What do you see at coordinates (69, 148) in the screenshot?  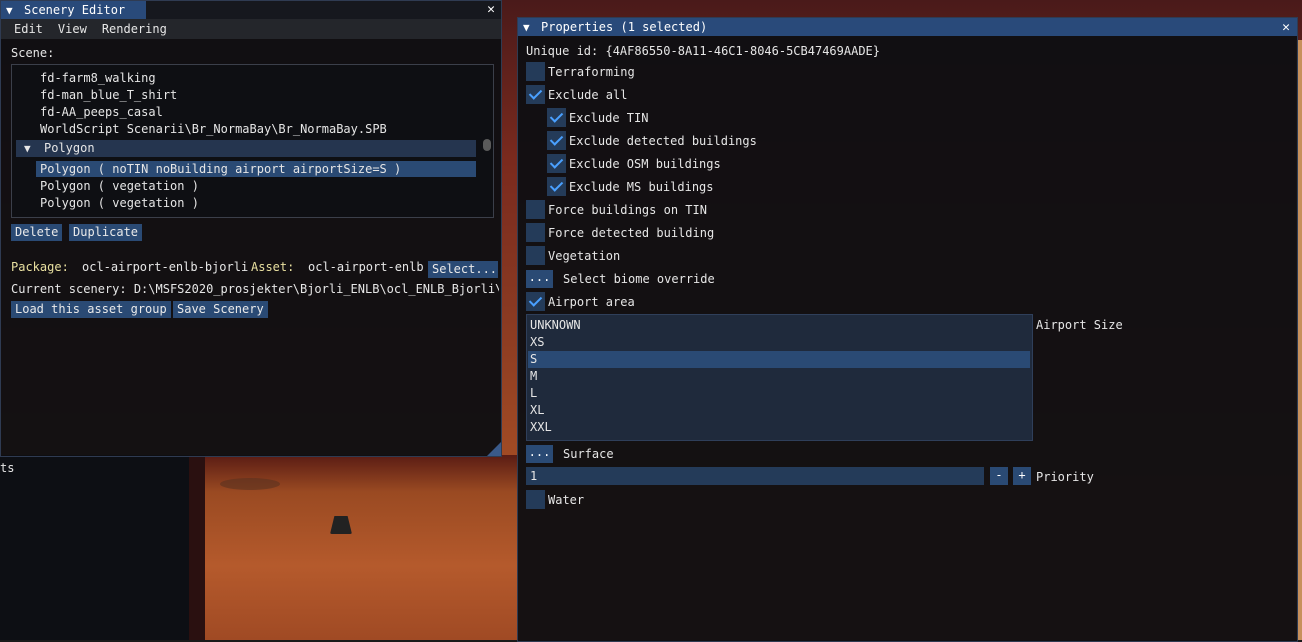 I see `group-label: Polygon` at bounding box center [69, 148].